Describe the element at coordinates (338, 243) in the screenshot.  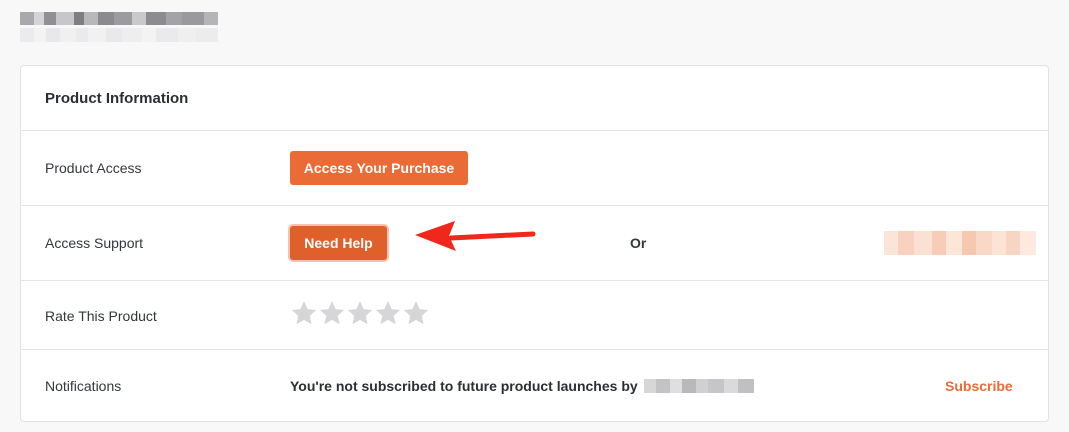
I see `need-help-button: Need Help` at that location.